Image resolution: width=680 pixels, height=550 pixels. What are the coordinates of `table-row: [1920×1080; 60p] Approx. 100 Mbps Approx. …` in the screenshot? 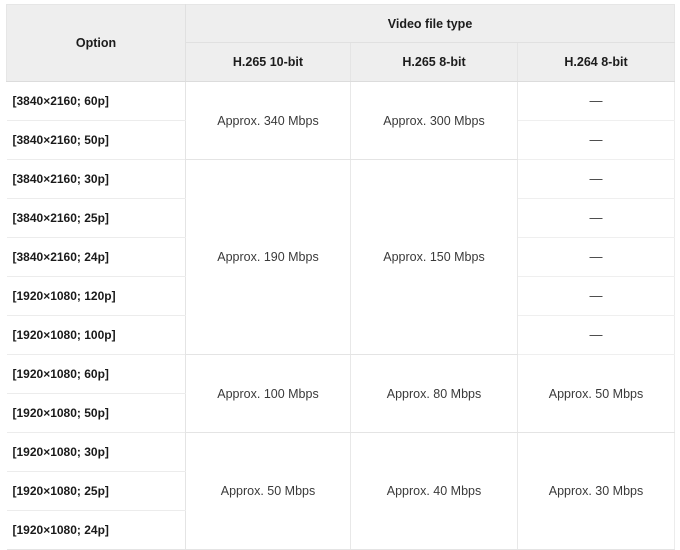 It's located at (341, 393).